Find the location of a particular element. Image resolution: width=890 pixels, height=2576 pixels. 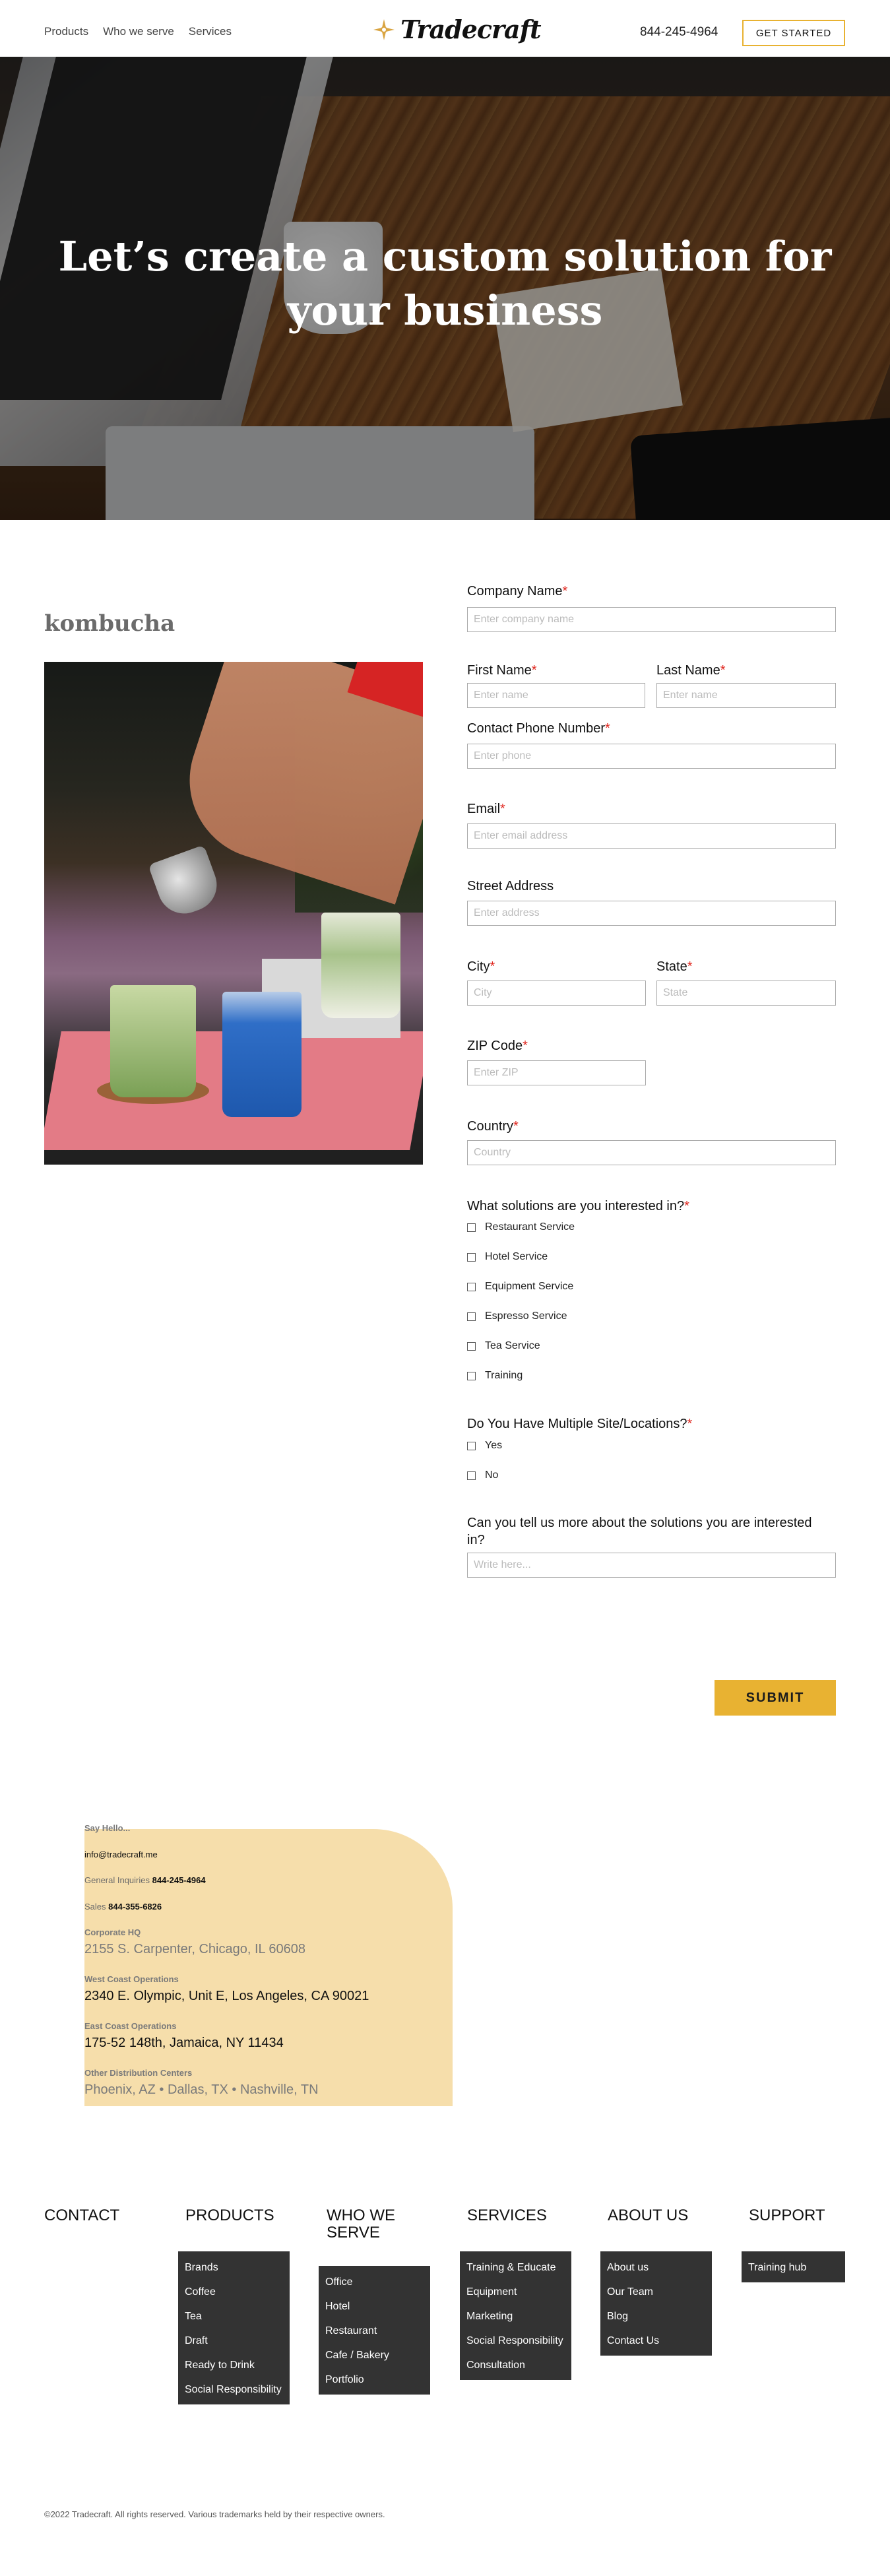

checkbox-restaurant-service: Restaurant Service is located at coordinates (521, 1227).